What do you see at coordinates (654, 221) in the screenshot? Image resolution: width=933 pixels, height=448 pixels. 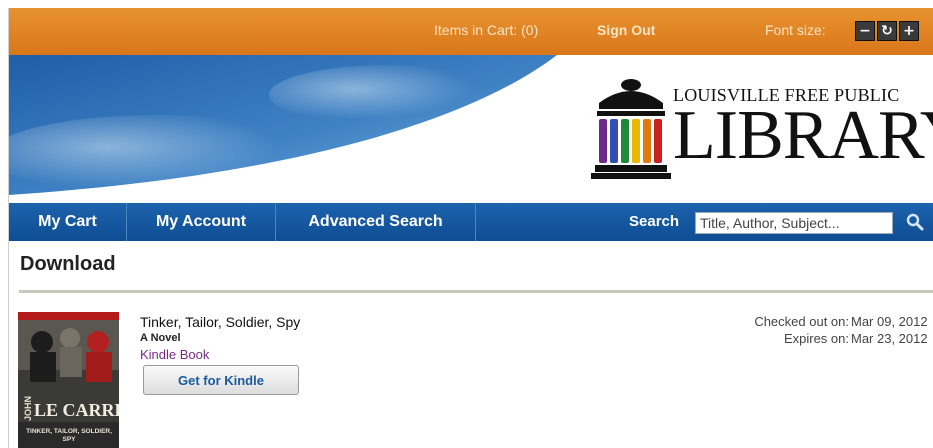 I see `search-label: Search` at bounding box center [654, 221].